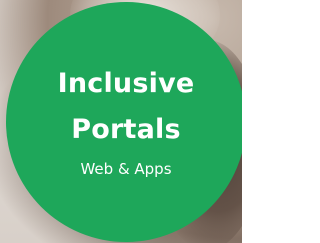 The width and height of the screenshot is (320, 243). I want to click on service-subtitle: Web & Apps, so click(126, 169).